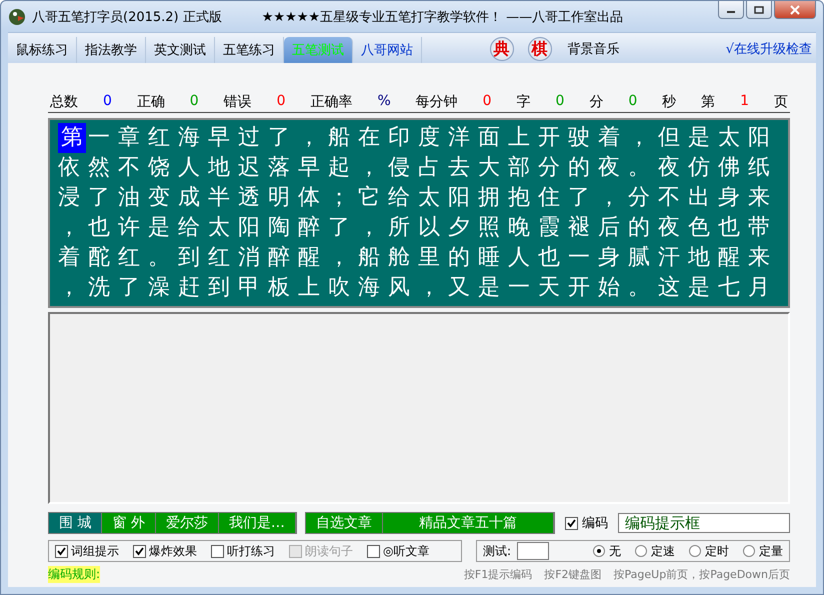 This screenshot has height=595, width=824. Describe the element at coordinates (540, 49) in the screenshot. I see `chess-button: 棋` at that location.